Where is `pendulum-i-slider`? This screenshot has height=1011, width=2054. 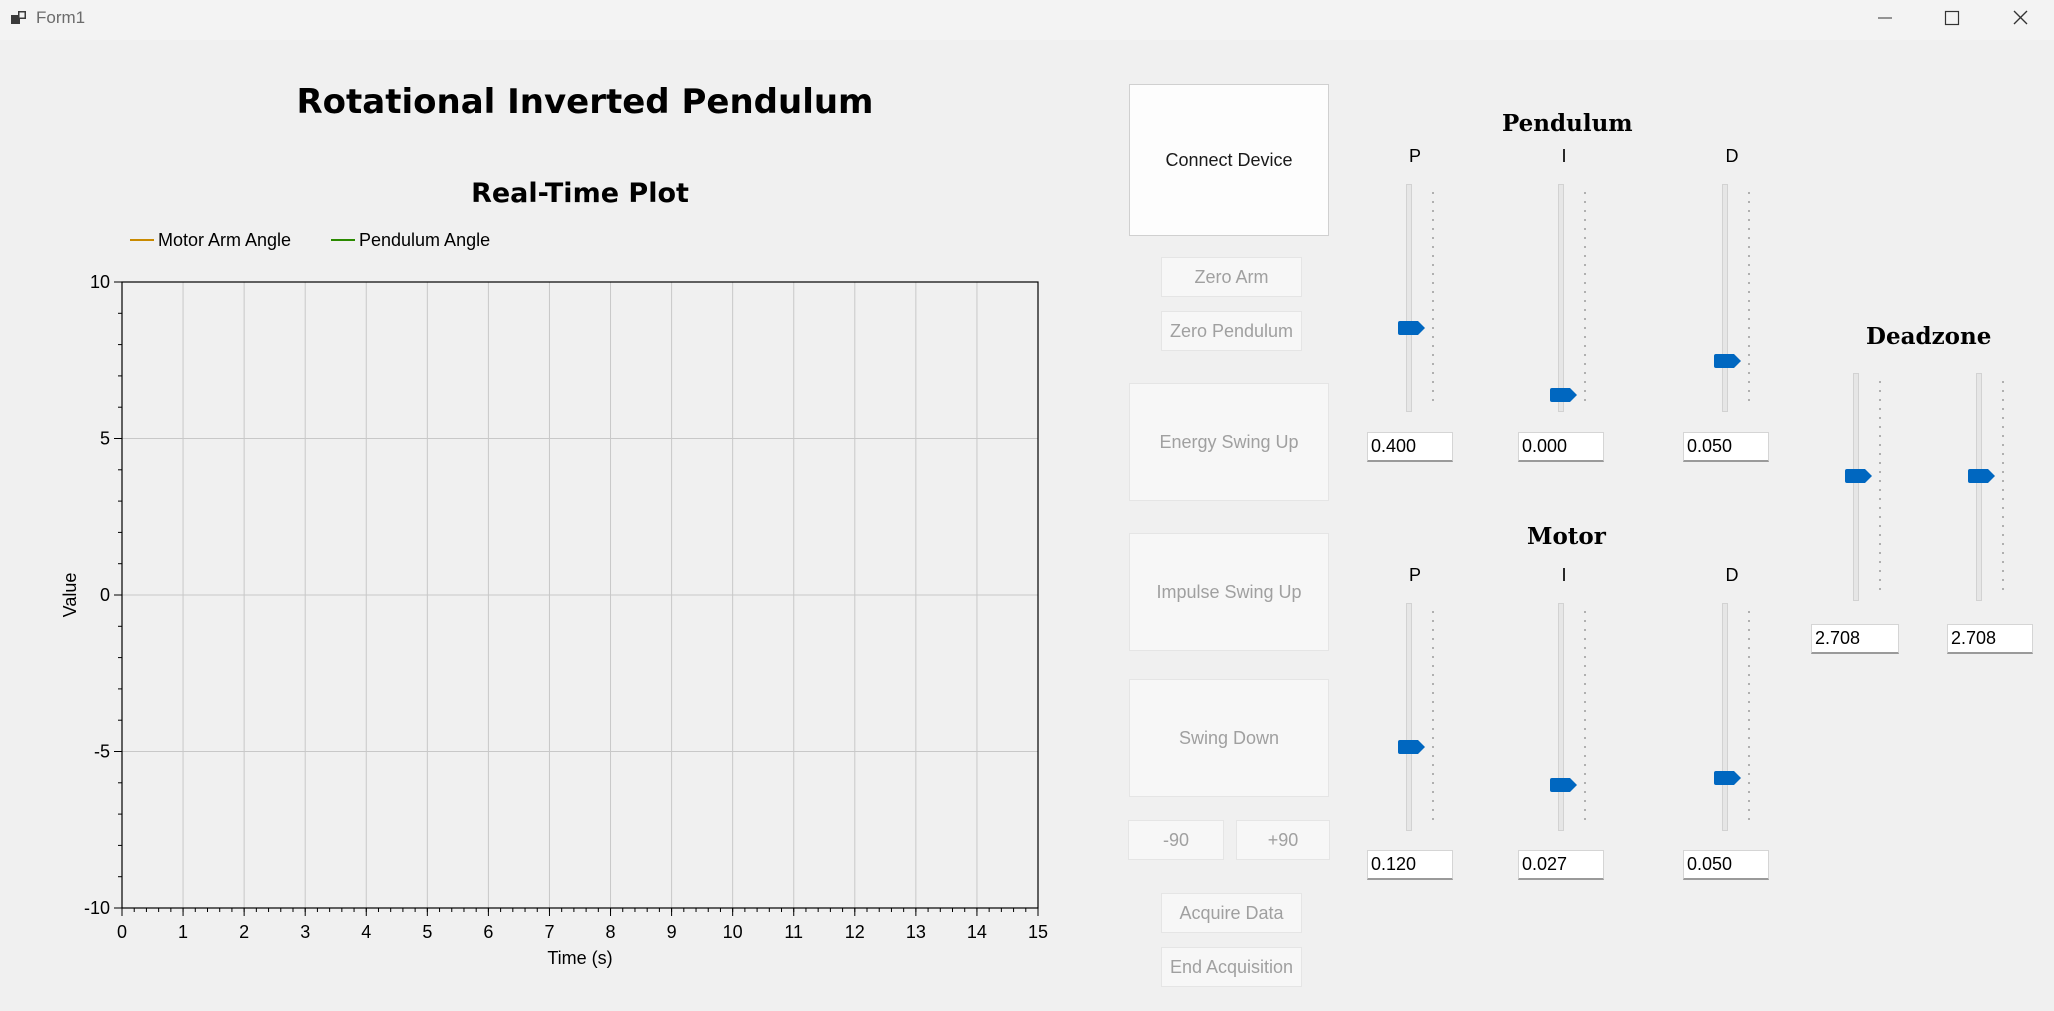 pendulum-i-slider is located at coordinates (1575, 298).